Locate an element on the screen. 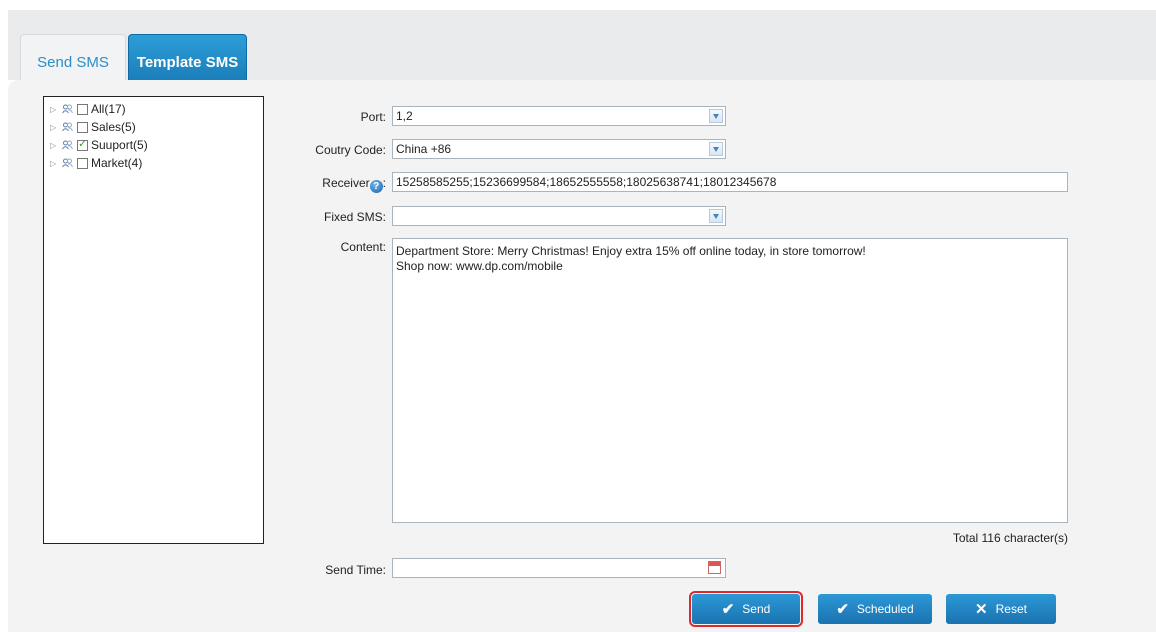  reset-button-label: Reset is located at coordinates (1011, 609).